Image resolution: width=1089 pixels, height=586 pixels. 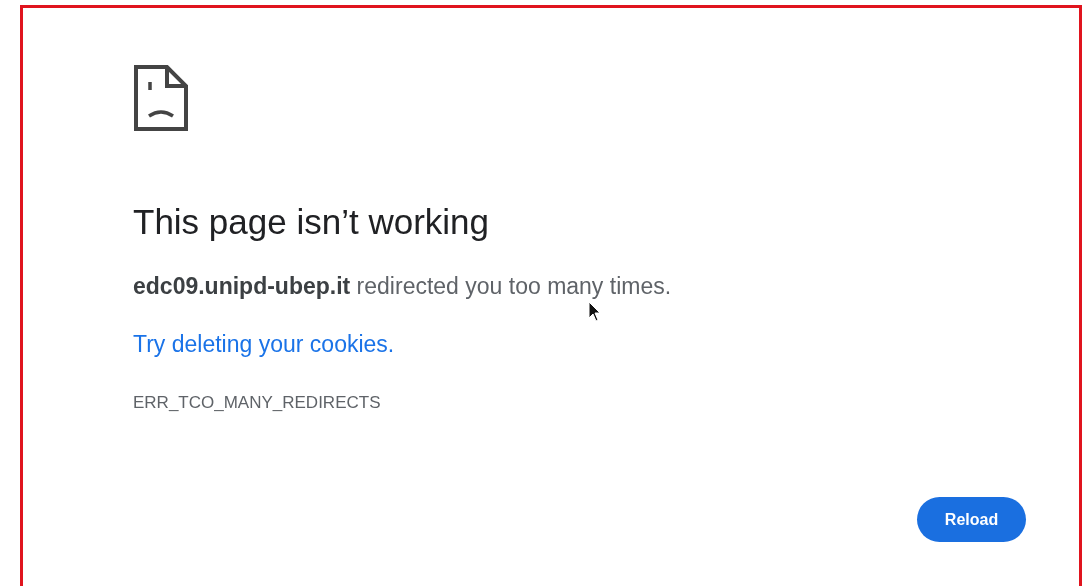 I want to click on reload-button: Reload, so click(x=971, y=519).